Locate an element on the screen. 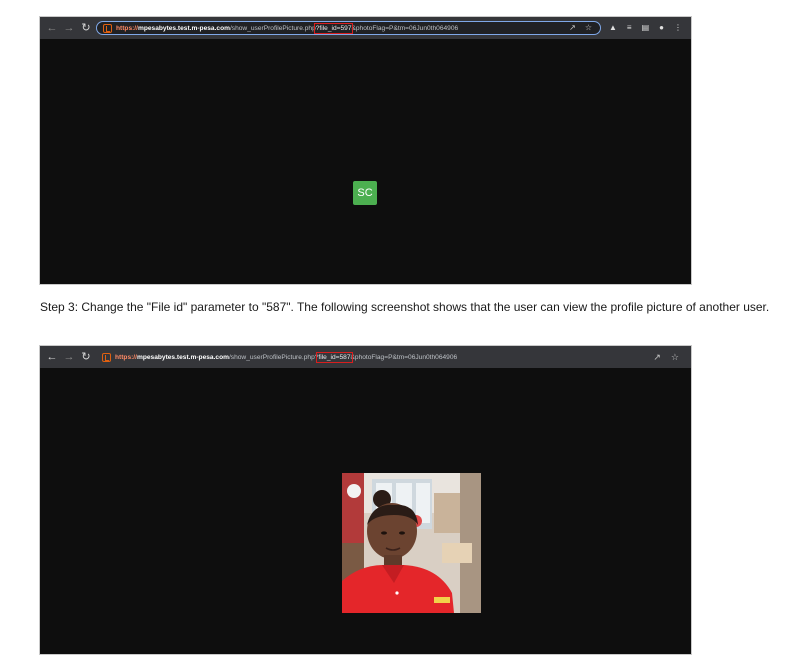 Image resolution: width=807 pixels, height=669 pixels. menu-icon: ⋮ is located at coordinates (678, 28).